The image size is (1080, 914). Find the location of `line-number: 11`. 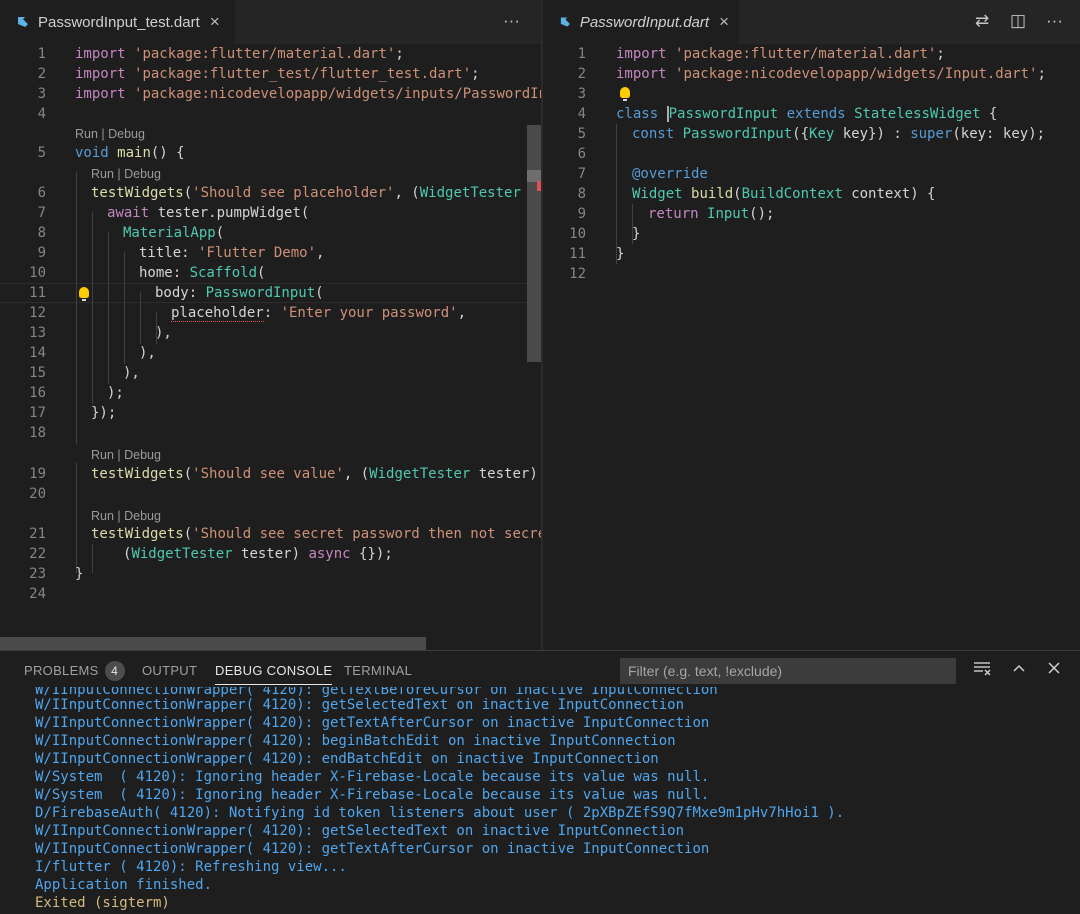

line-number: 11 is located at coordinates (37, 293).